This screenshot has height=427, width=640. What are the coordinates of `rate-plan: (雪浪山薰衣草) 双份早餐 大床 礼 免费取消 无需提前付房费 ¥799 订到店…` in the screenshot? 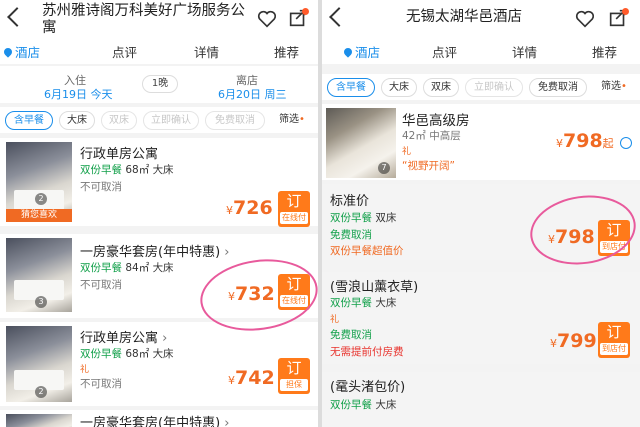 It's located at (481, 318).